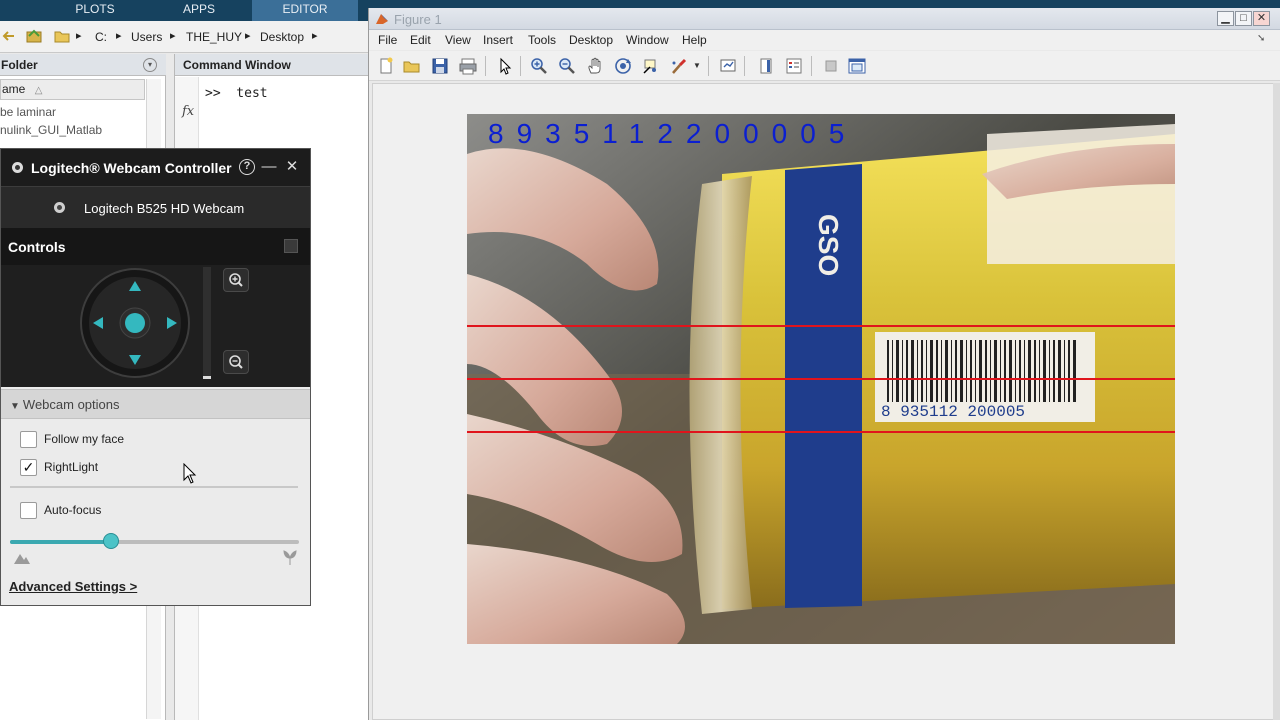  What do you see at coordinates (1225, 18) in the screenshot?
I see `minimize-icon: ▁` at bounding box center [1225, 18].